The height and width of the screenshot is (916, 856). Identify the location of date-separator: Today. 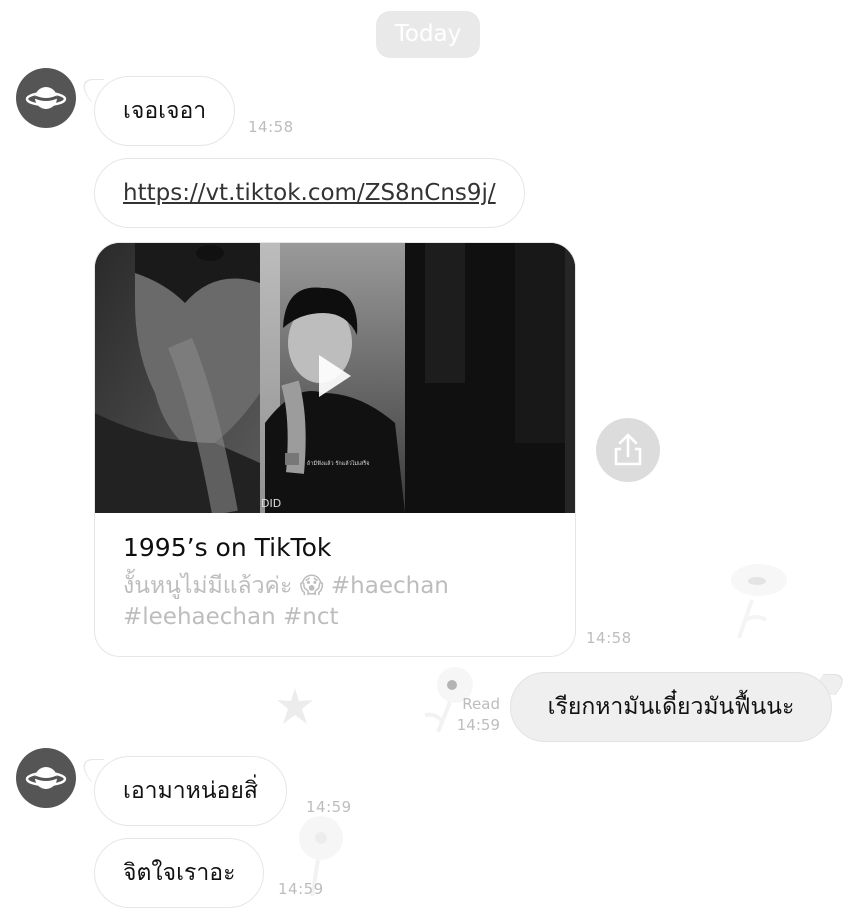
(428, 34).